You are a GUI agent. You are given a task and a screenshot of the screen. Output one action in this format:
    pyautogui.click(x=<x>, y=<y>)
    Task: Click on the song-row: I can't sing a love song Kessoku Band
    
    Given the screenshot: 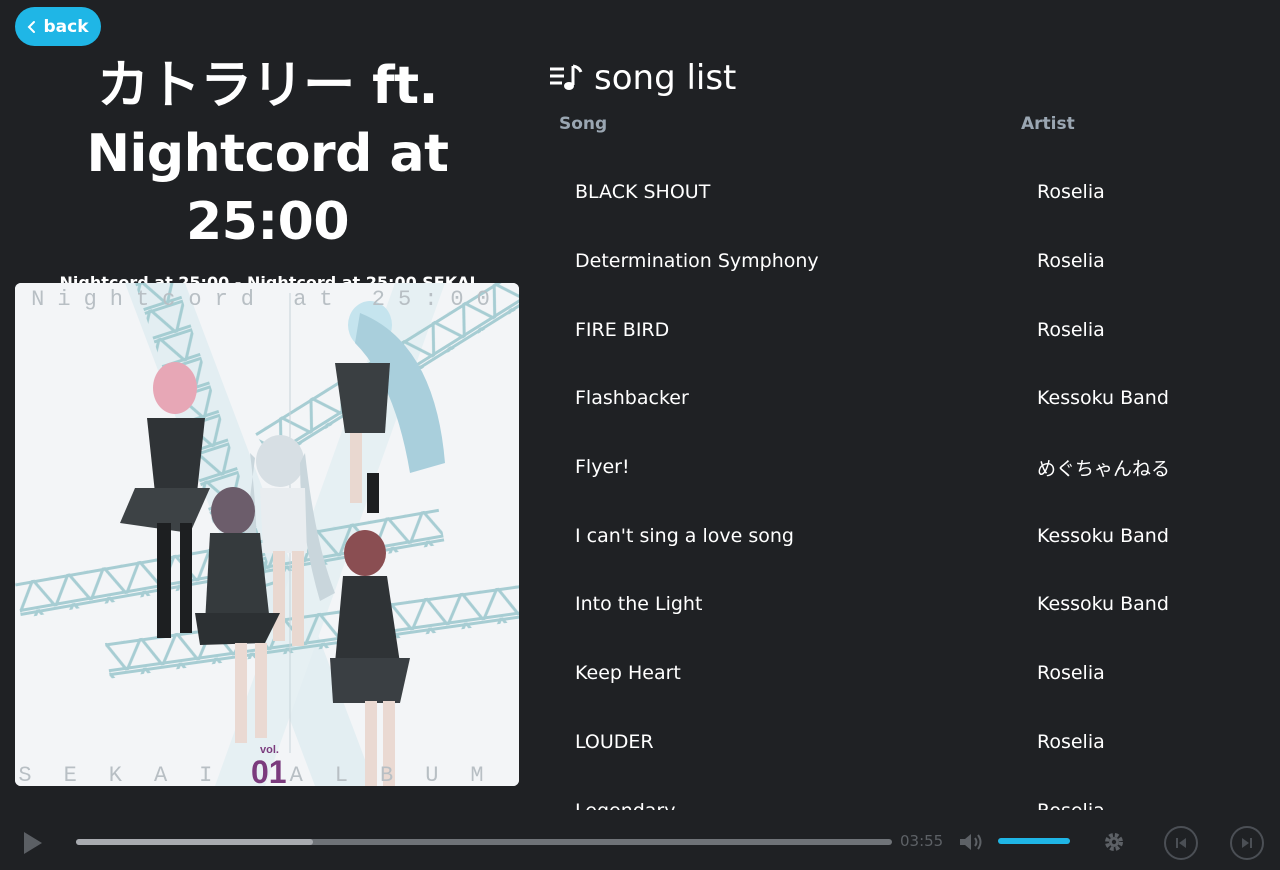 What is the action you would take?
    pyautogui.click(x=908, y=535)
    